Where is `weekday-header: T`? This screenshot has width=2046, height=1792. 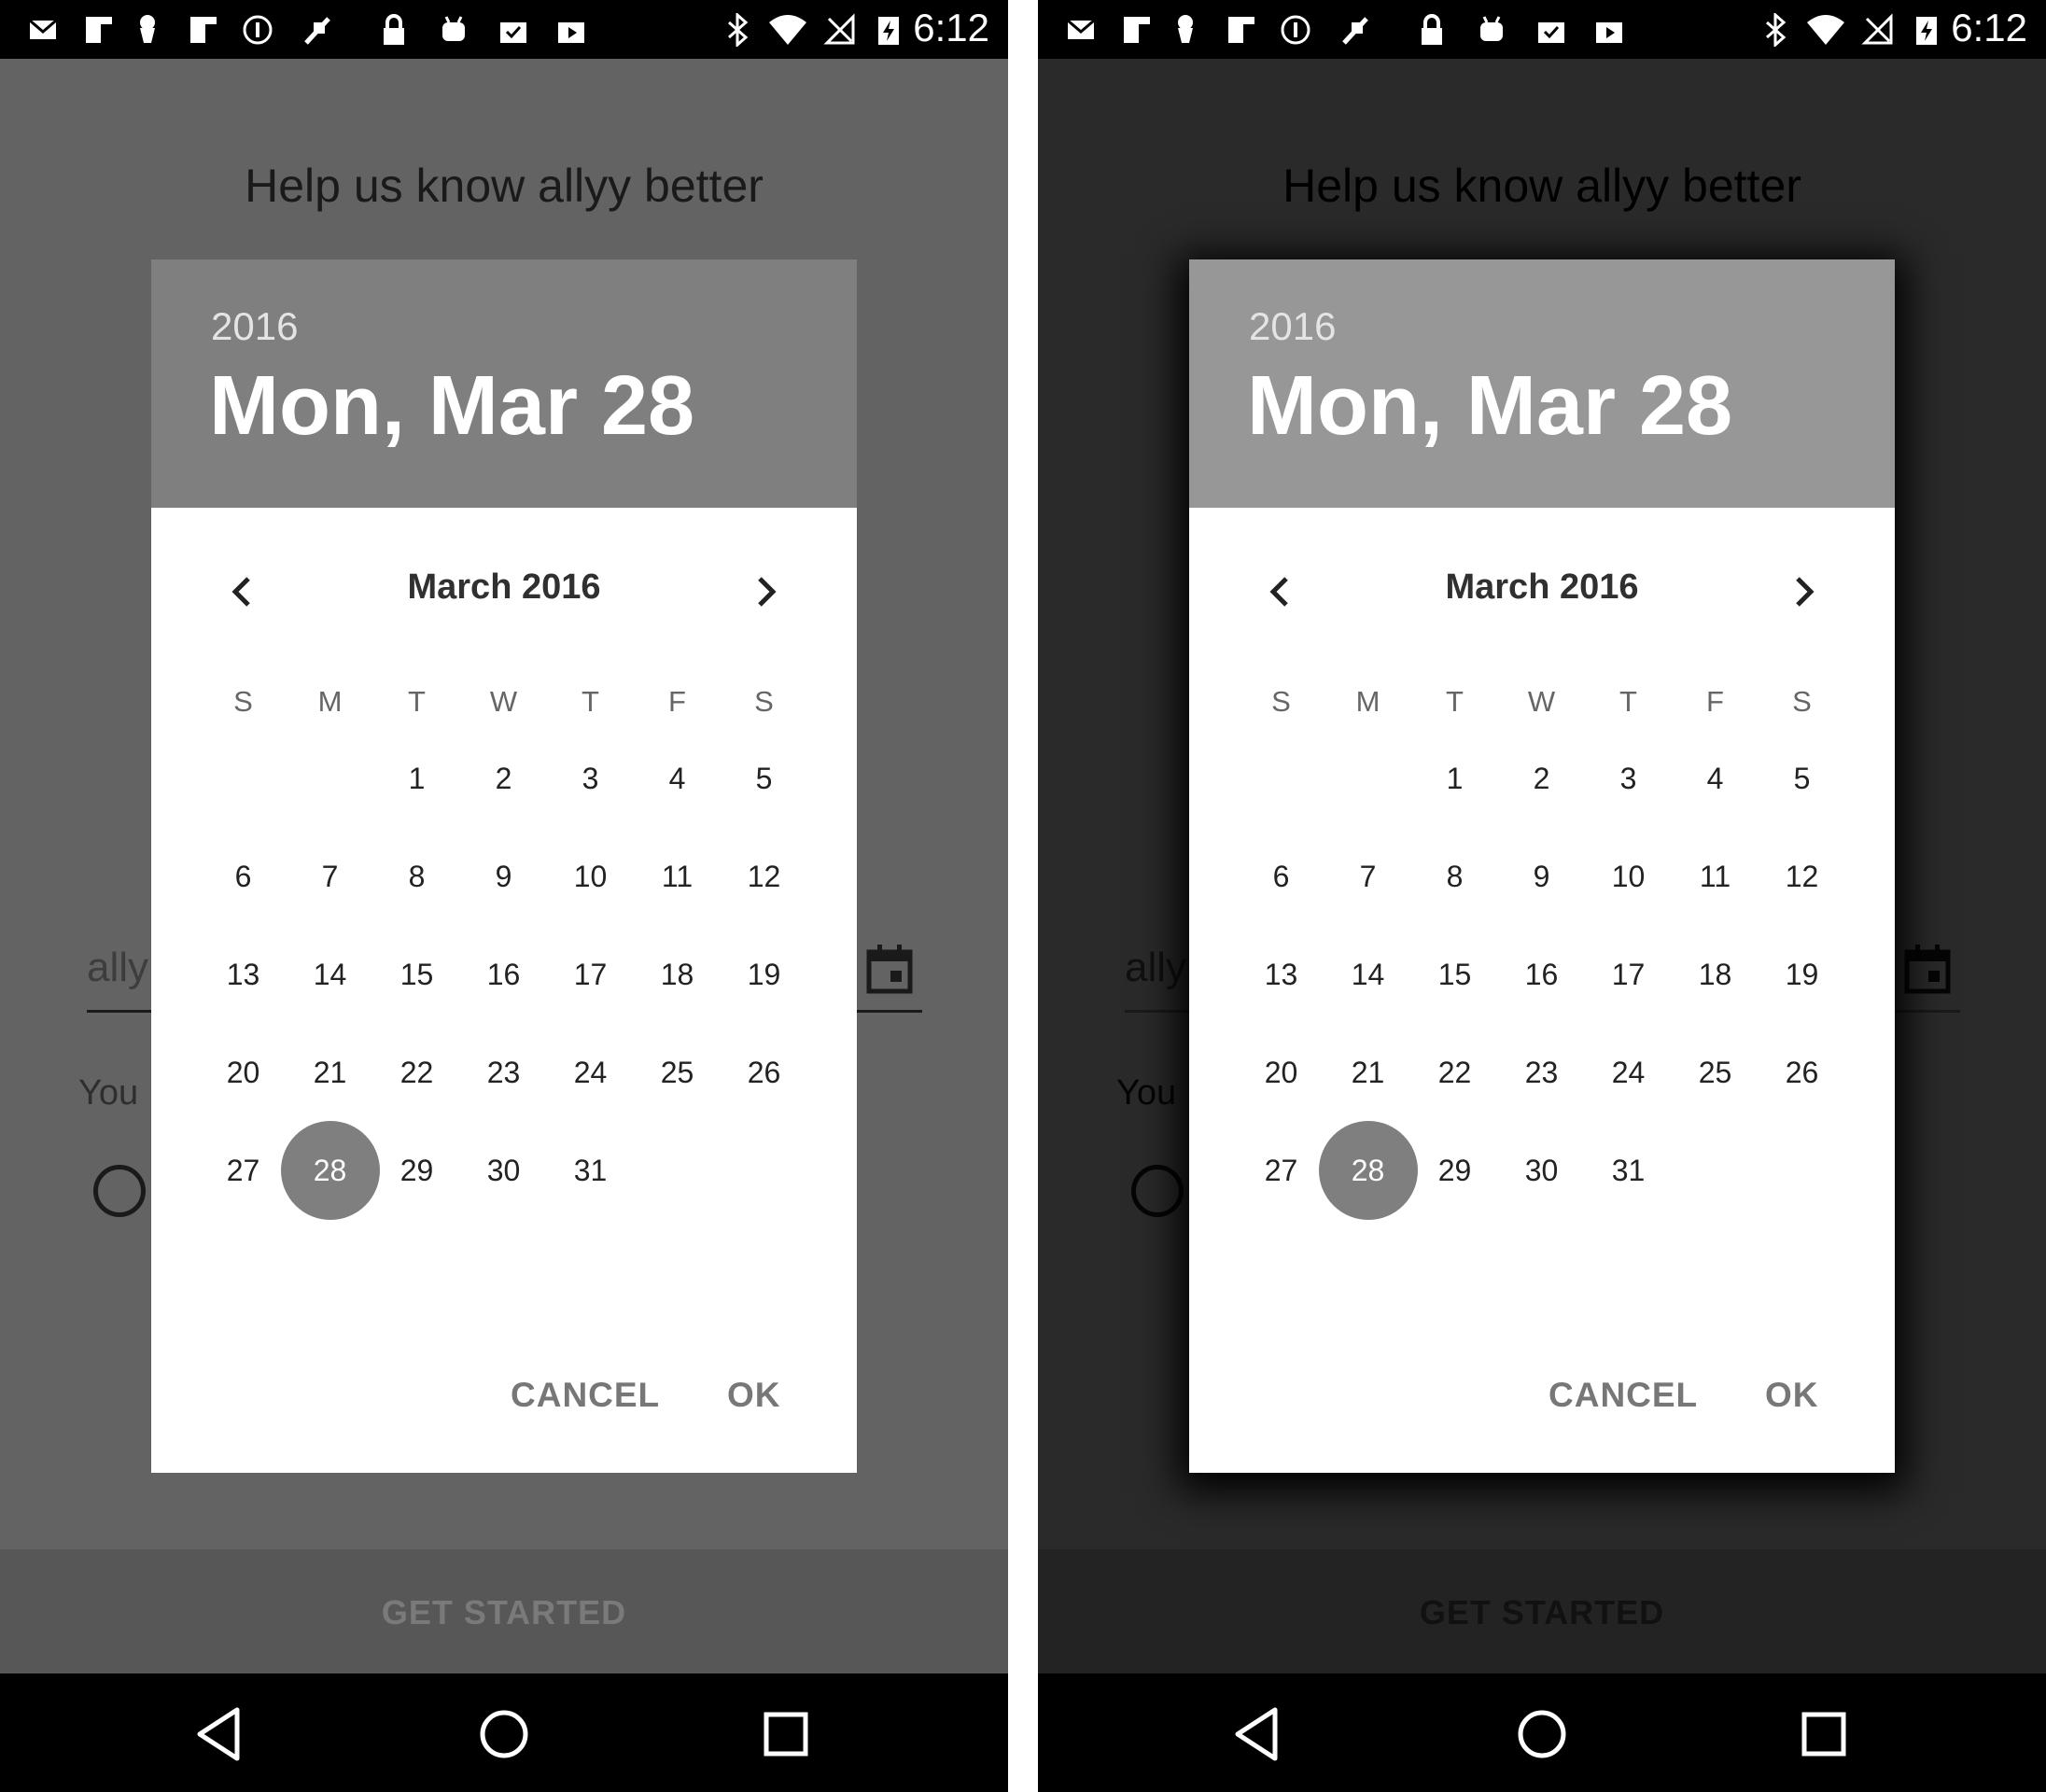
weekday-header: T is located at coordinates (1455, 701).